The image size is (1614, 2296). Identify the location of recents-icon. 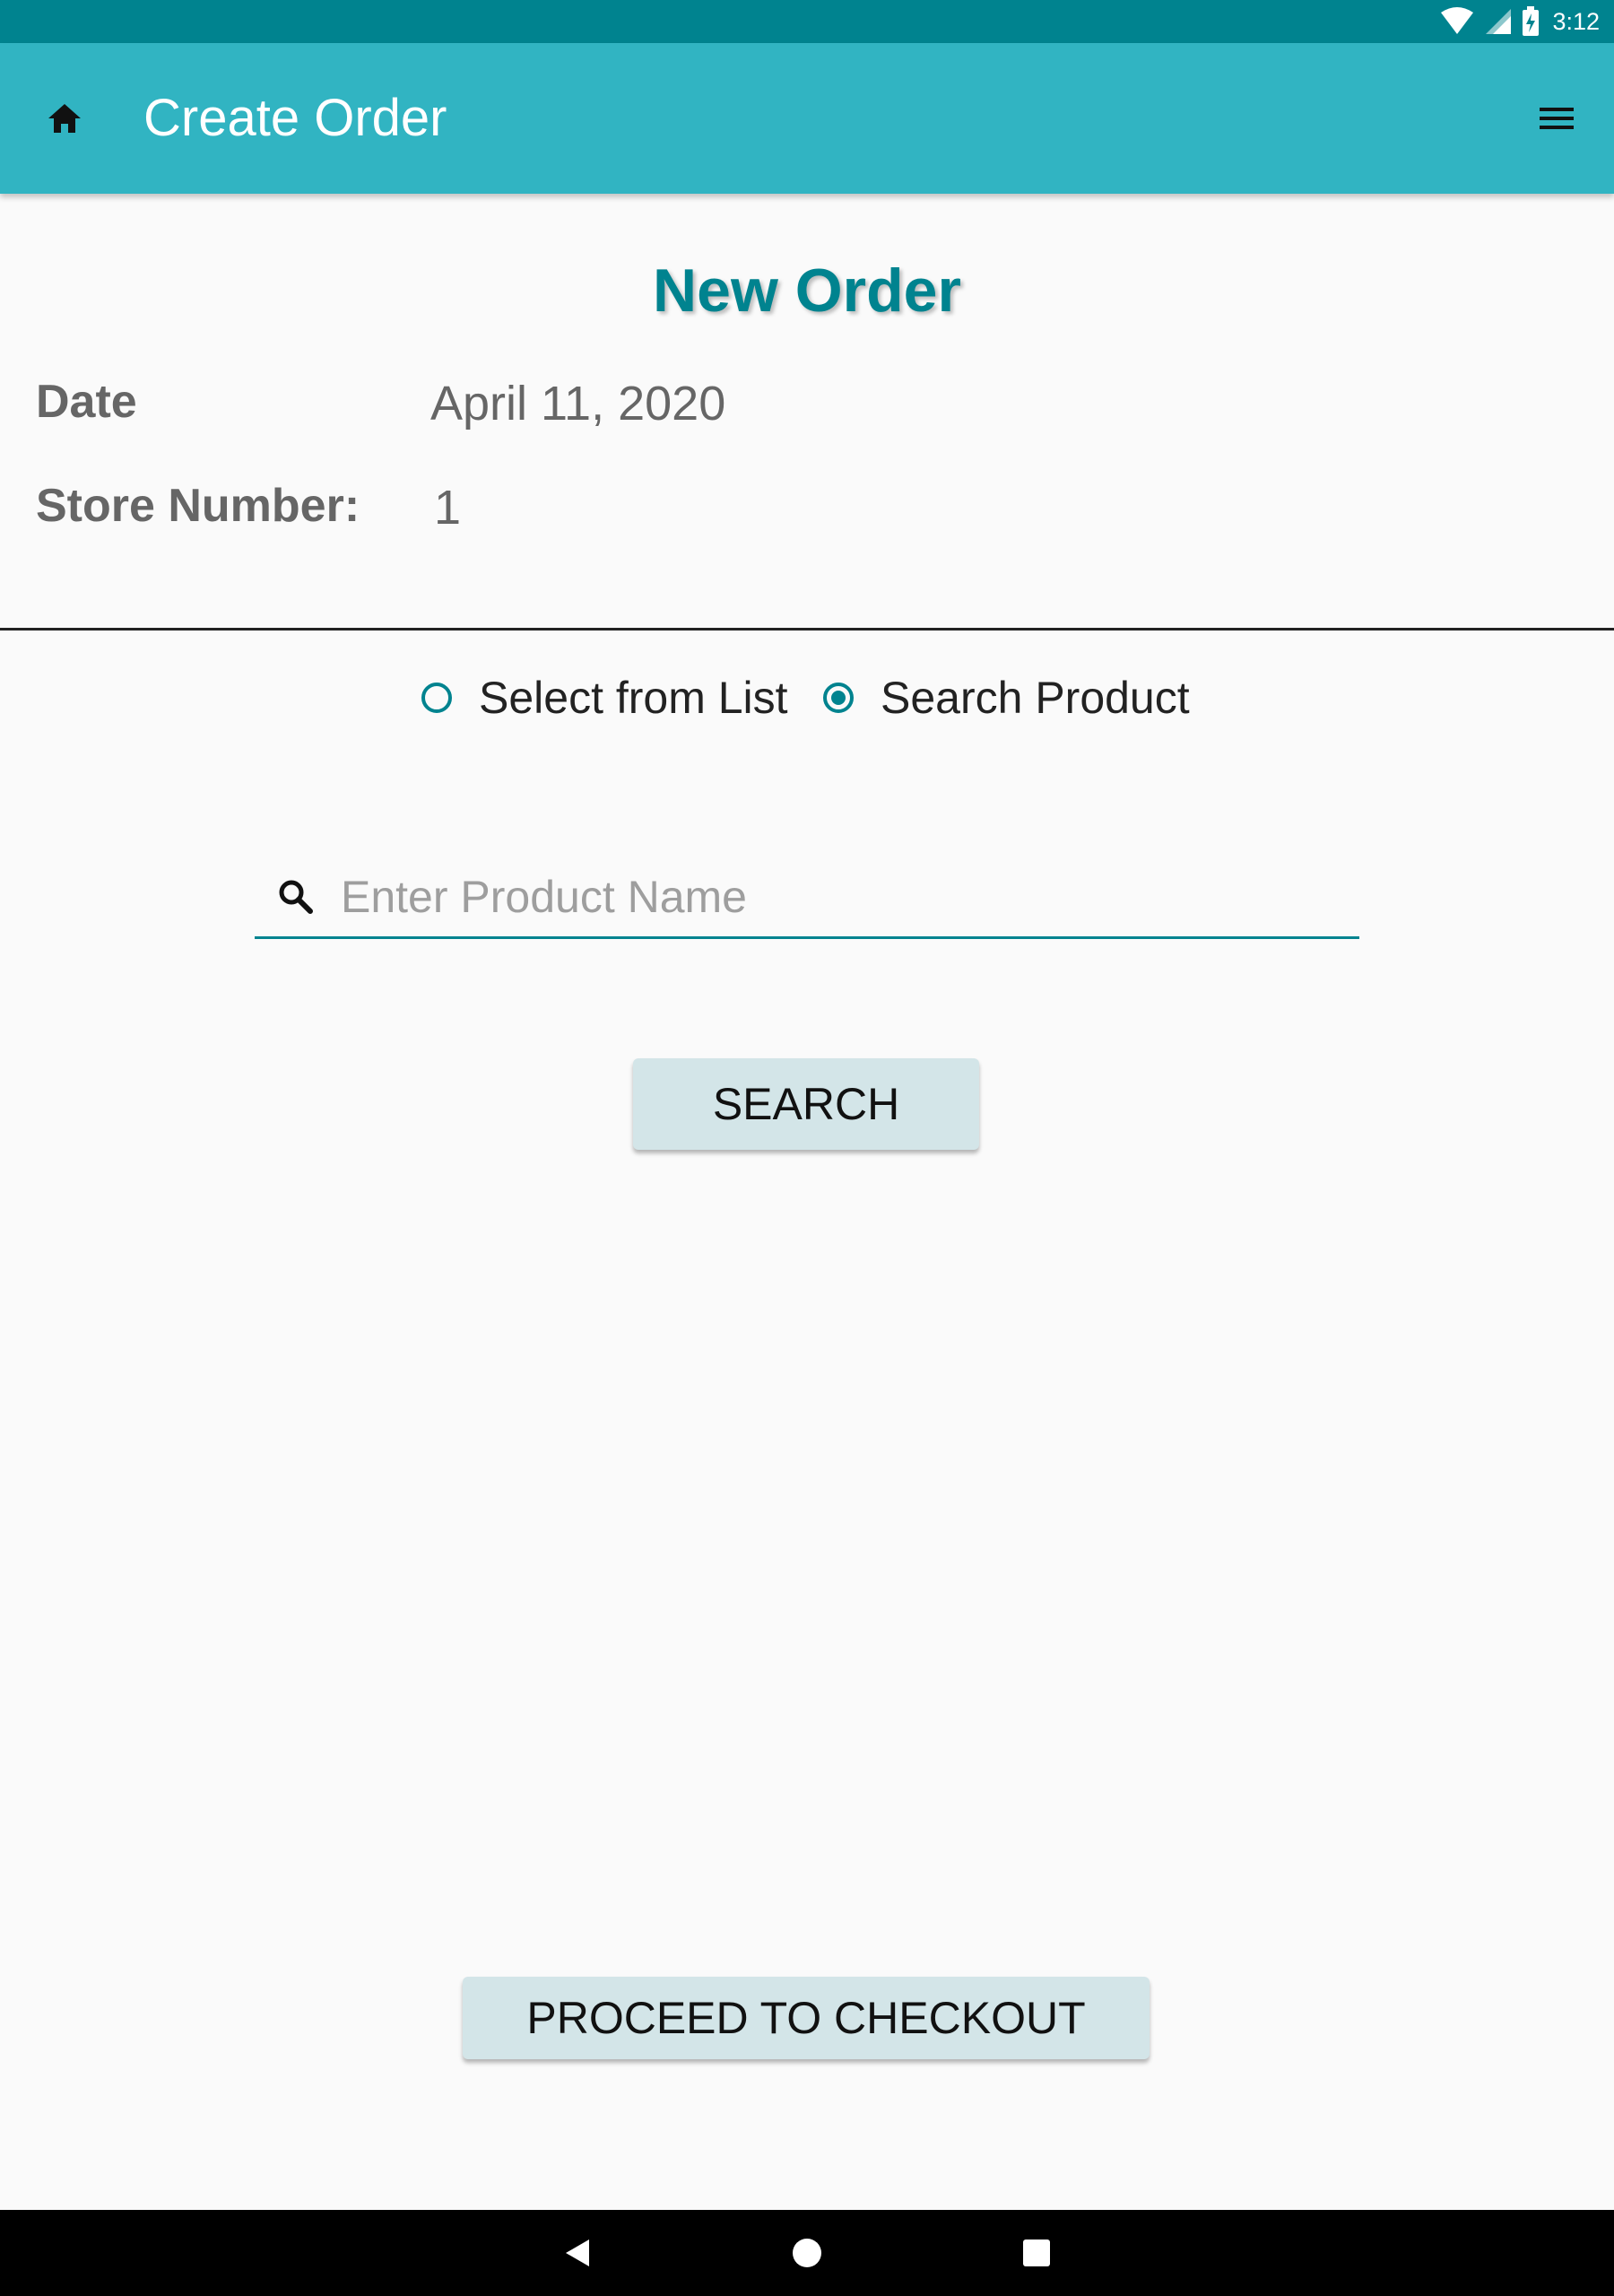
(1036, 2252).